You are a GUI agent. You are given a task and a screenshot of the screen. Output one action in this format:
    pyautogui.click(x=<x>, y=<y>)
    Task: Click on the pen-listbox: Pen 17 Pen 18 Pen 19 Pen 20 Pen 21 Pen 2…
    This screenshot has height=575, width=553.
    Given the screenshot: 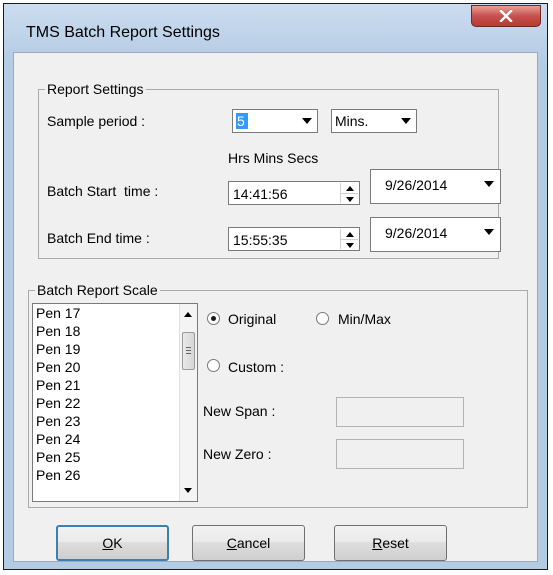 What is the action you would take?
    pyautogui.click(x=115, y=402)
    